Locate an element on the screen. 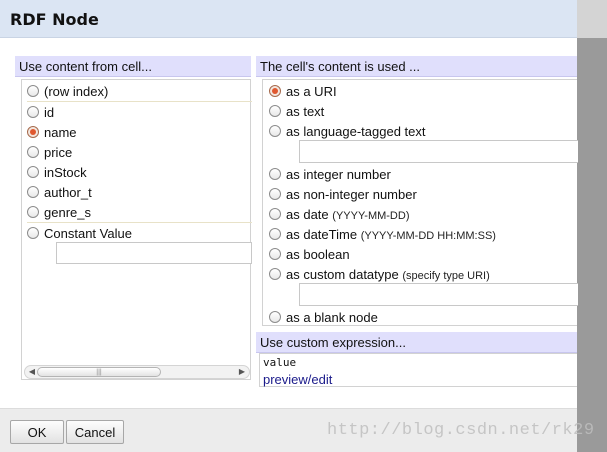 Image resolution: width=607 pixels, height=452 pixels. type-option-blank-node: as a blank node is located at coordinates (419, 318).